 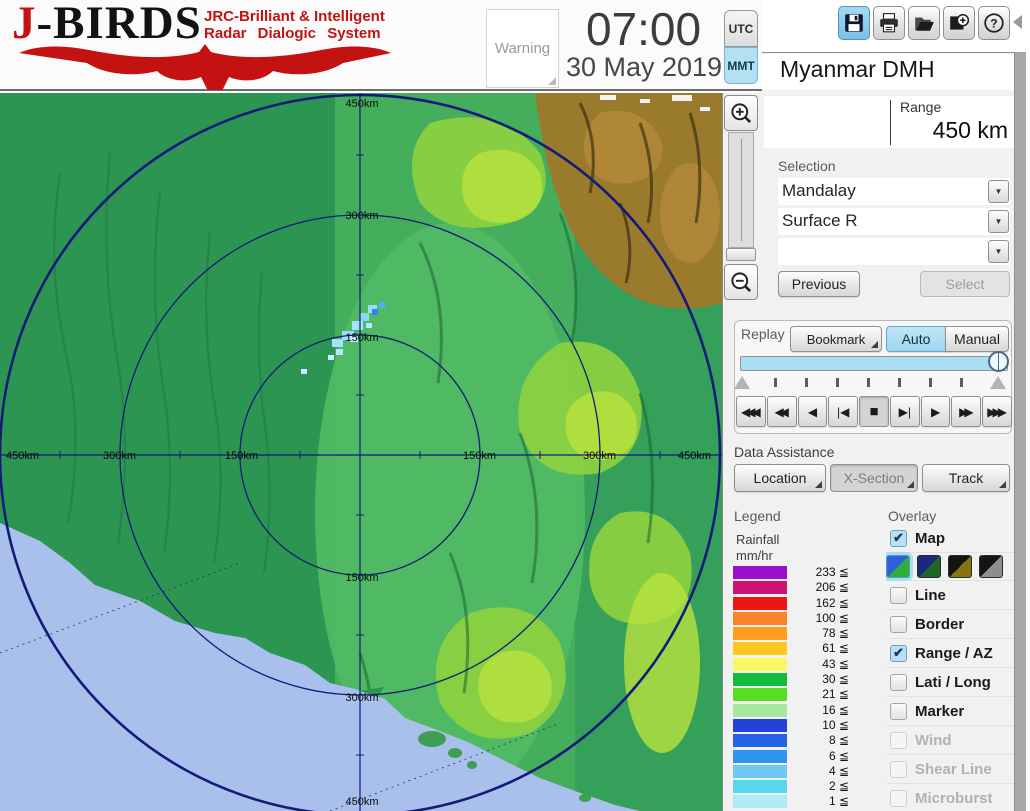 What do you see at coordinates (904, 411) in the screenshot?
I see `skip-end-button: ▶|` at bounding box center [904, 411].